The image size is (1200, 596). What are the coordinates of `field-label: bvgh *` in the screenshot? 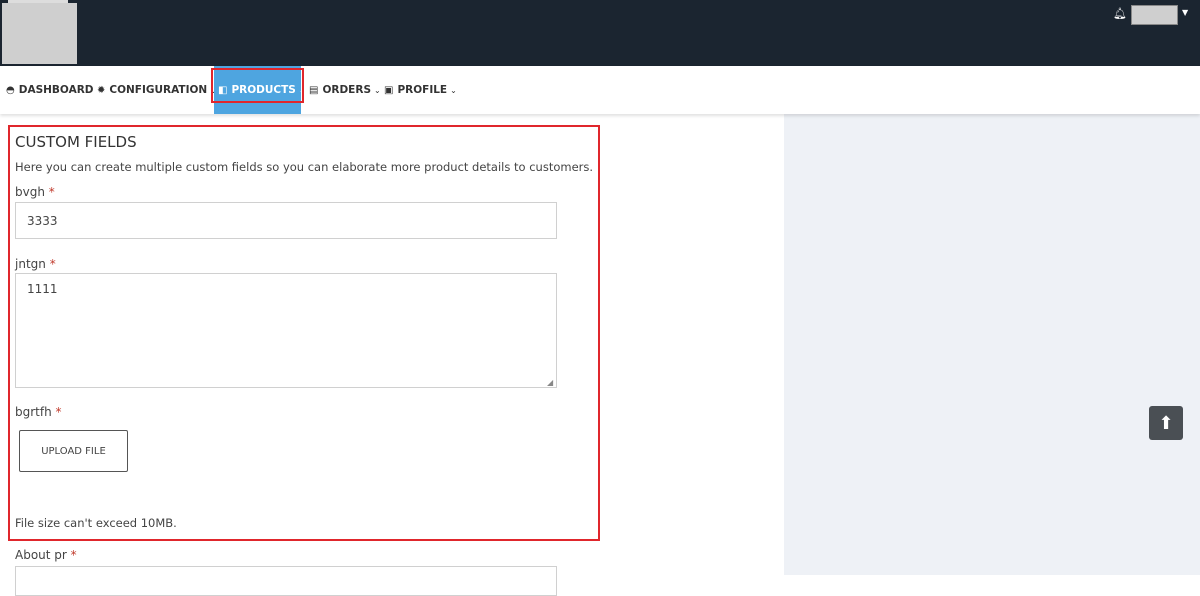 It's located at (35, 192).